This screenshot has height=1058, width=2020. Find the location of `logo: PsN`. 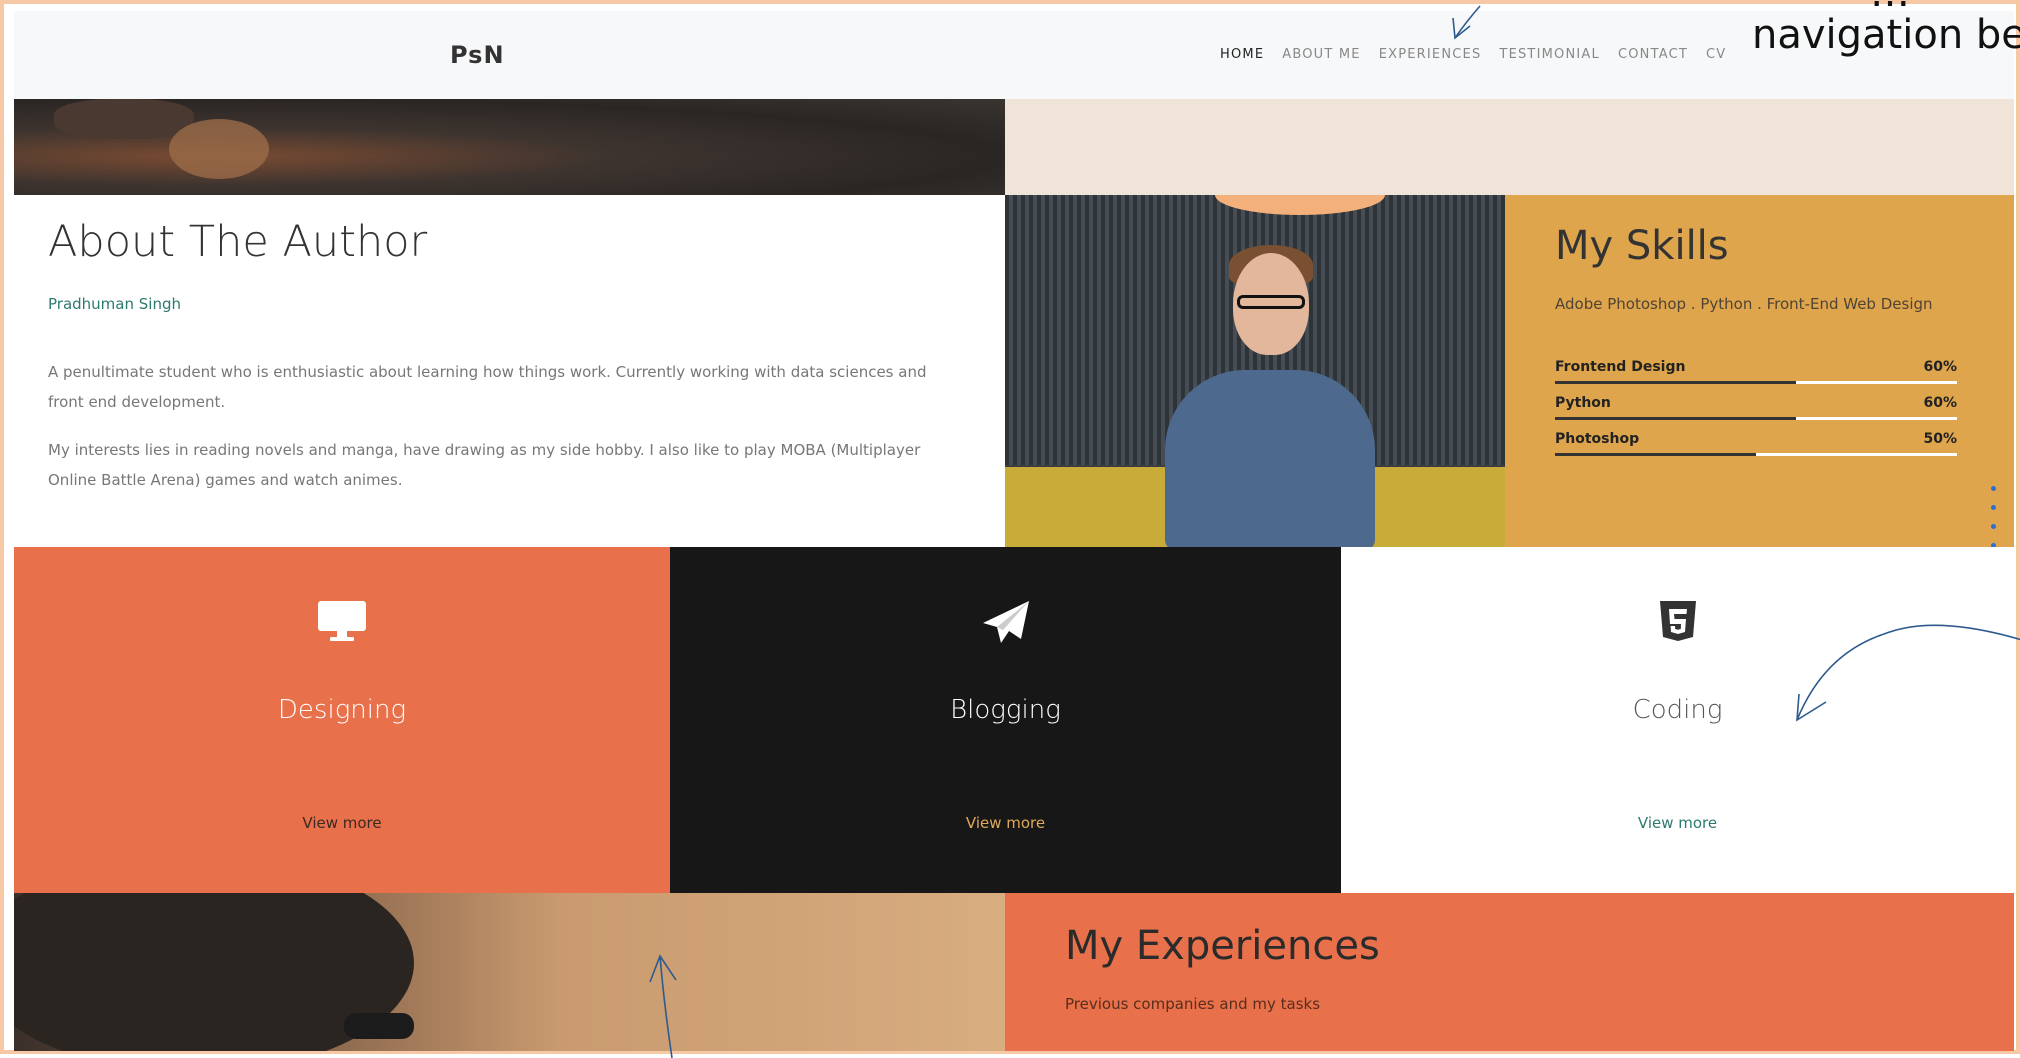

logo: PsN is located at coordinates (477, 55).